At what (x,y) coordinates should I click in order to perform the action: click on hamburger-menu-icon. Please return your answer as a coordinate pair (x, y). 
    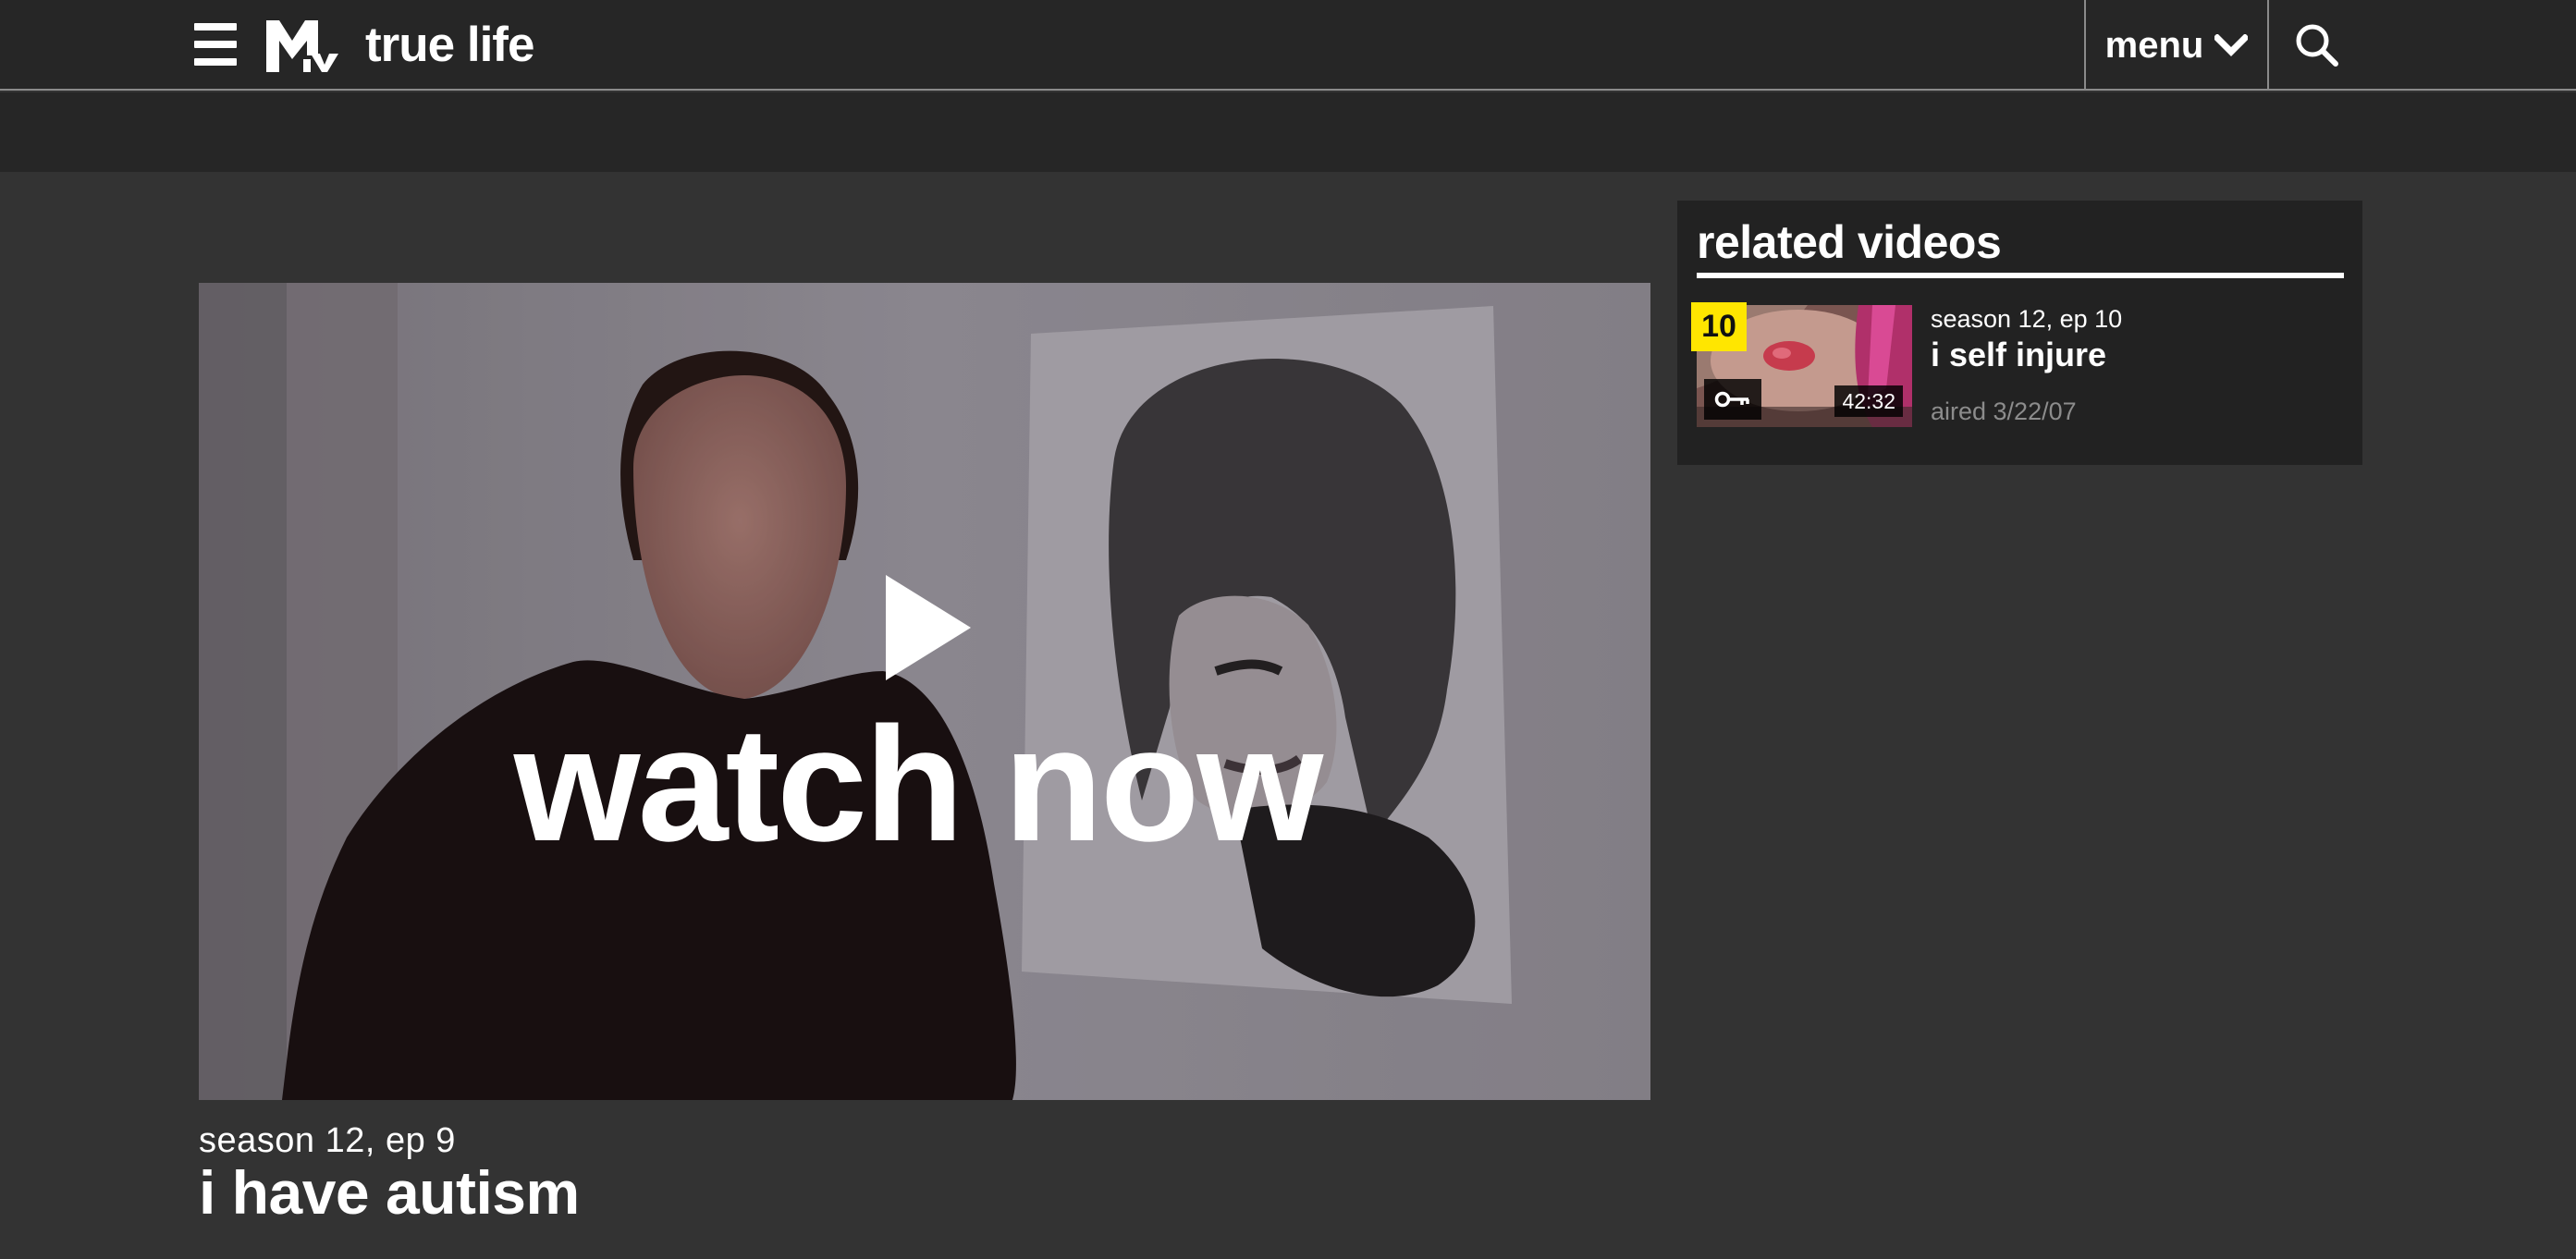
    Looking at the image, I should click on (215, 44).